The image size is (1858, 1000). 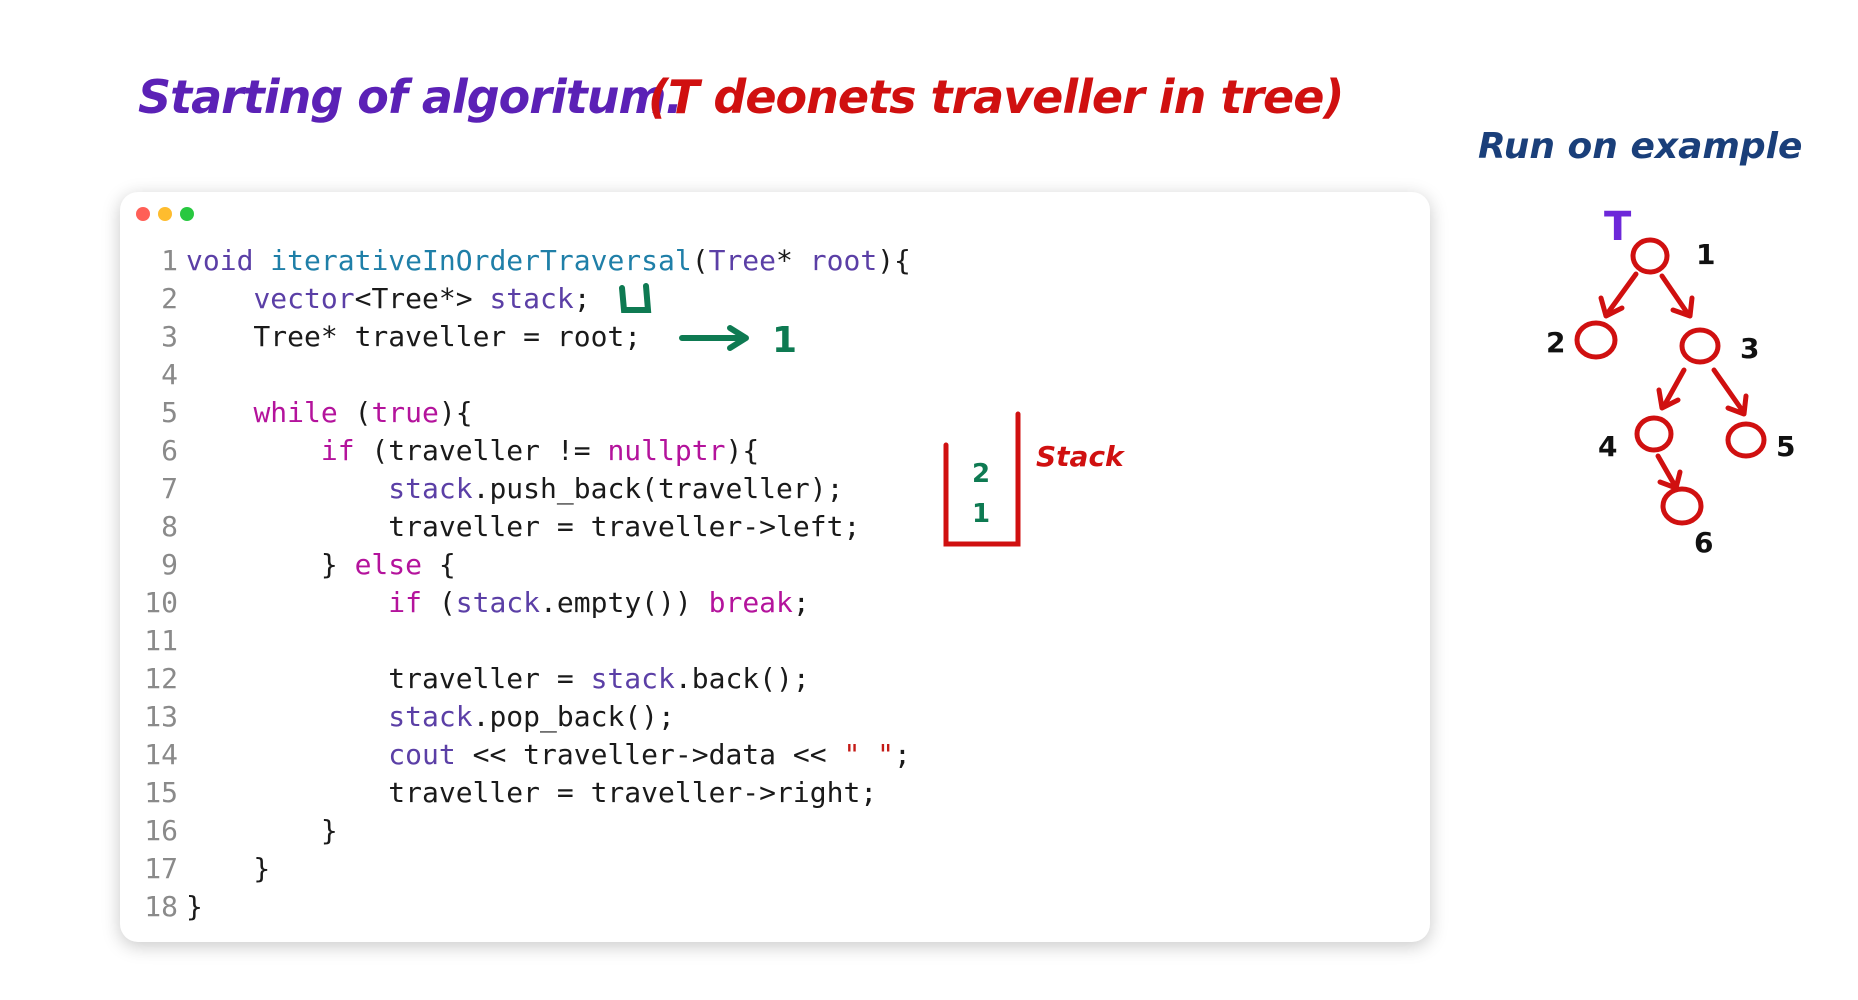 What do you see at coordinates (981, 474) in the screenshot?
I see `stack-item-top: 2` at bounding box center [981, 474].